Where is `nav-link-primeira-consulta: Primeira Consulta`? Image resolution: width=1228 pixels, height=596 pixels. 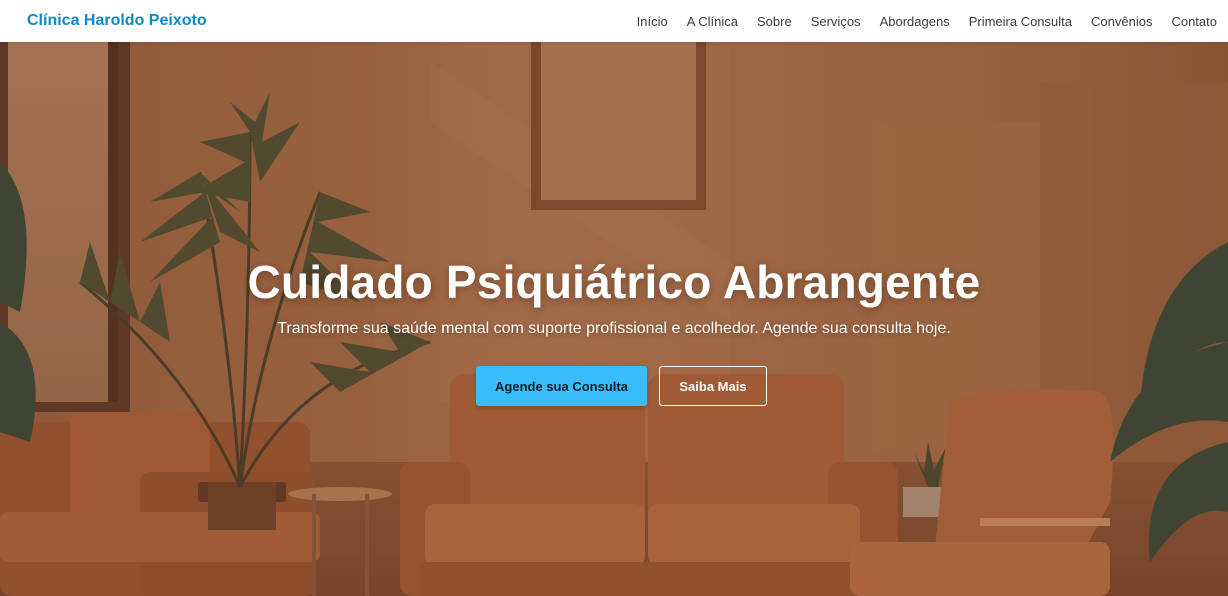
nav-link-primeira-consulta: Primeira Consulta is located at coordinates (1020, 21).